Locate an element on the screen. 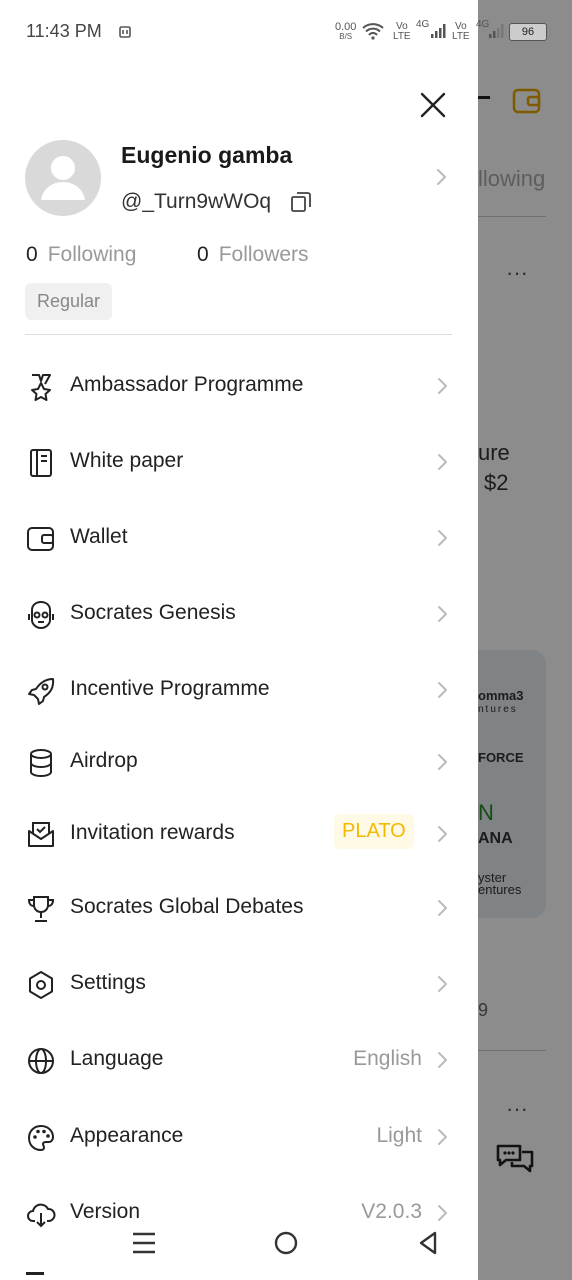 The image size is (572, 1280). trophy-icon is located at coordinates (41, 909).